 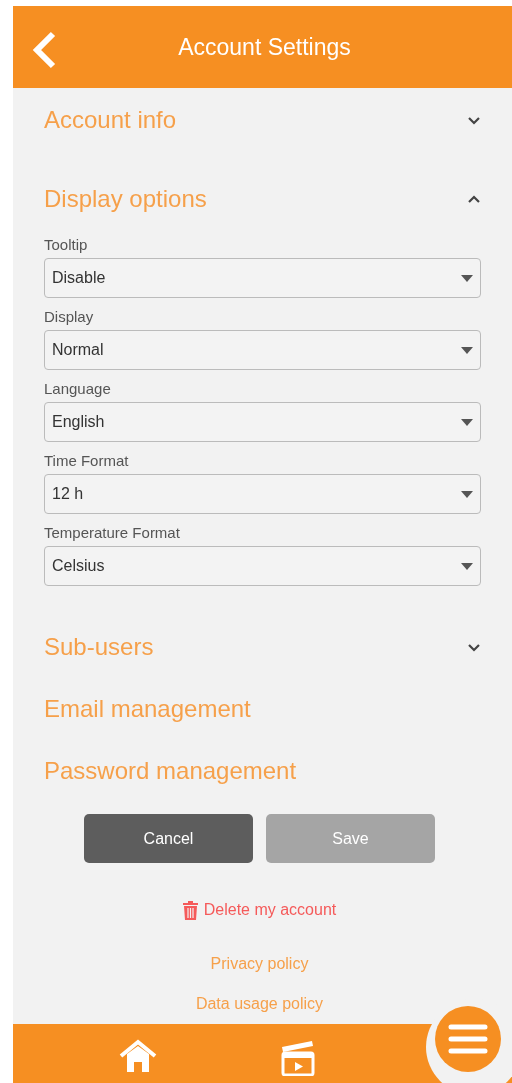 What do you see at coordinates (262, 964) in the screenshot?
I see `policy-link: Privacy policy` at bounding box center [262, 964].